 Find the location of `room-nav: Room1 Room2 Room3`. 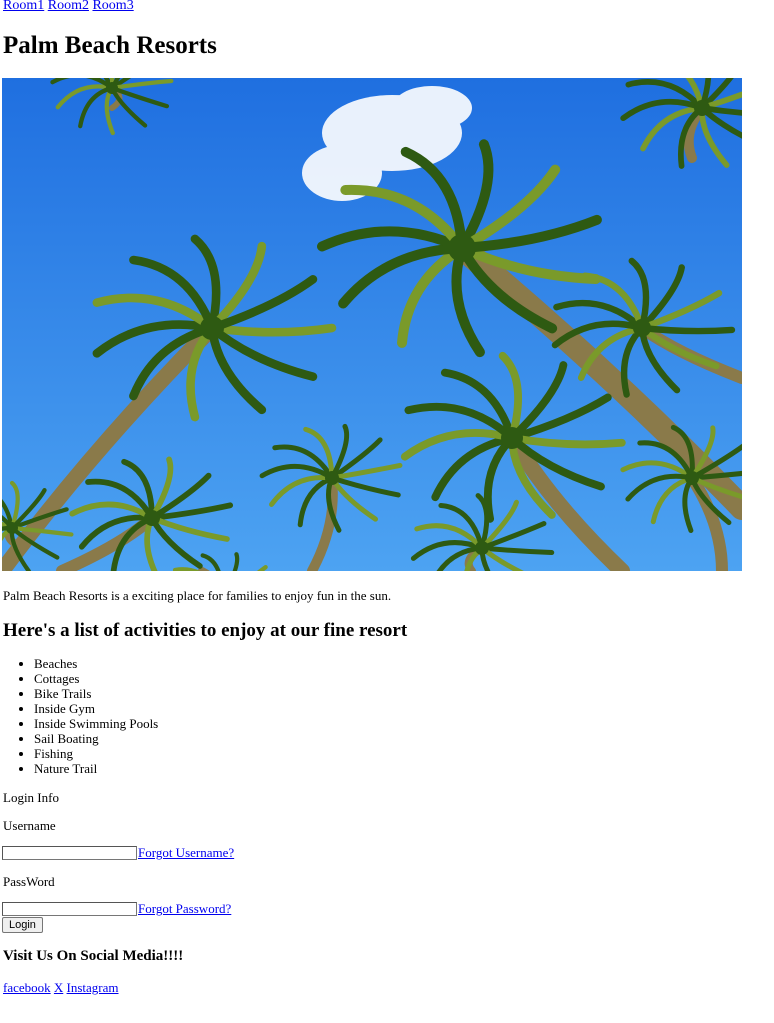

room-nav: Room1 Room2 Room3 is located at coordinates (68, 7).